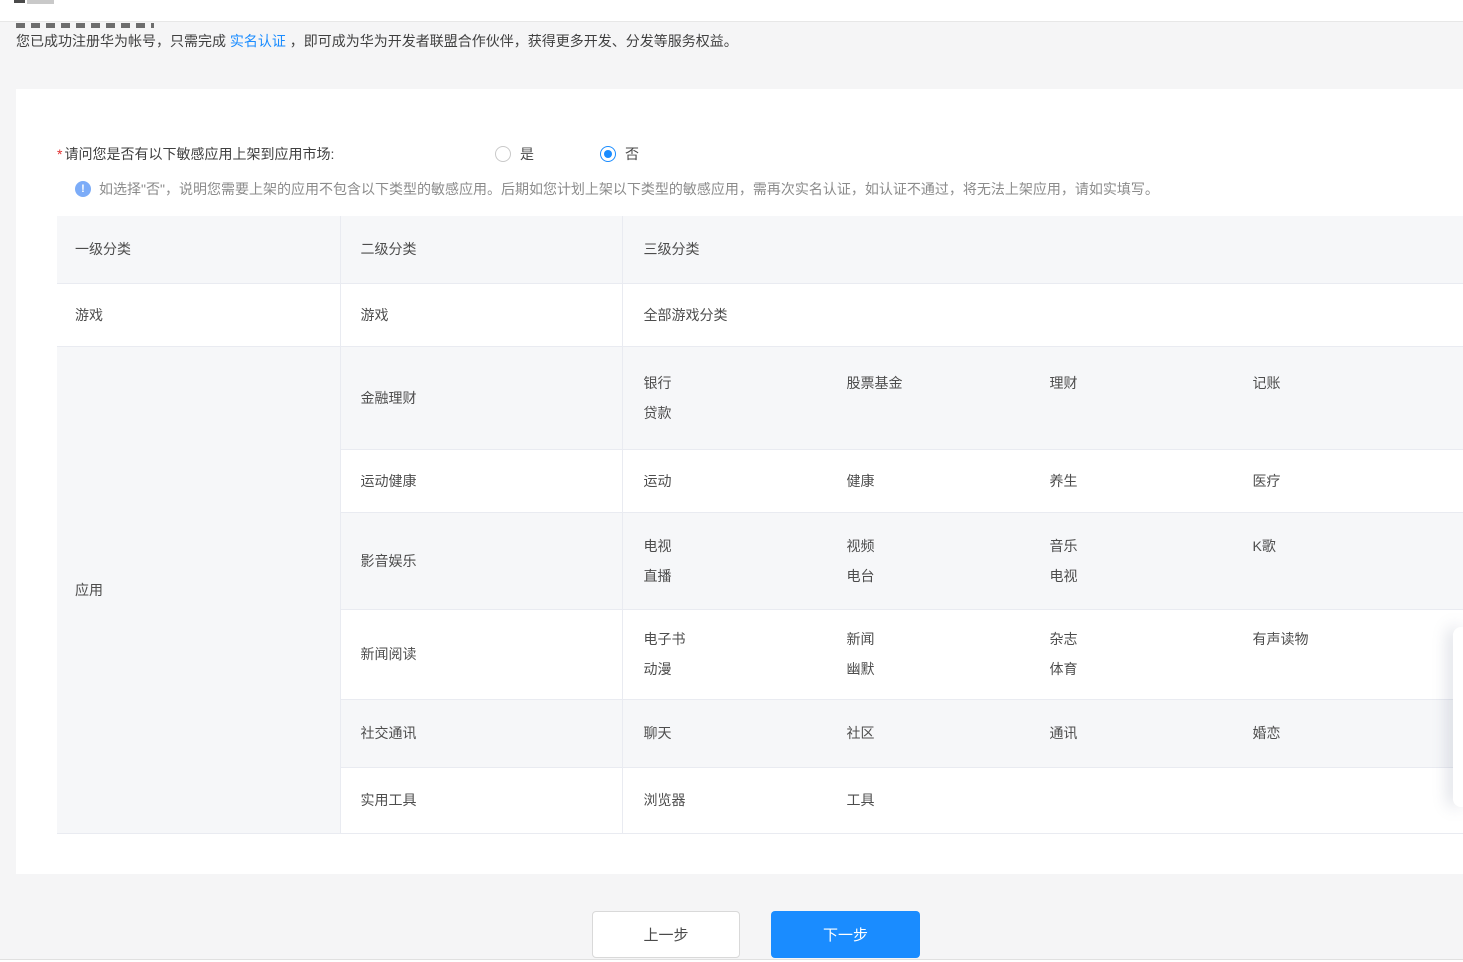 The width and height of the screenshot is (1463, 962). What do you see at coordinates (60, 154) in the screenshot?
I see `required-asterisk: *` at bounding box center [60, 154].